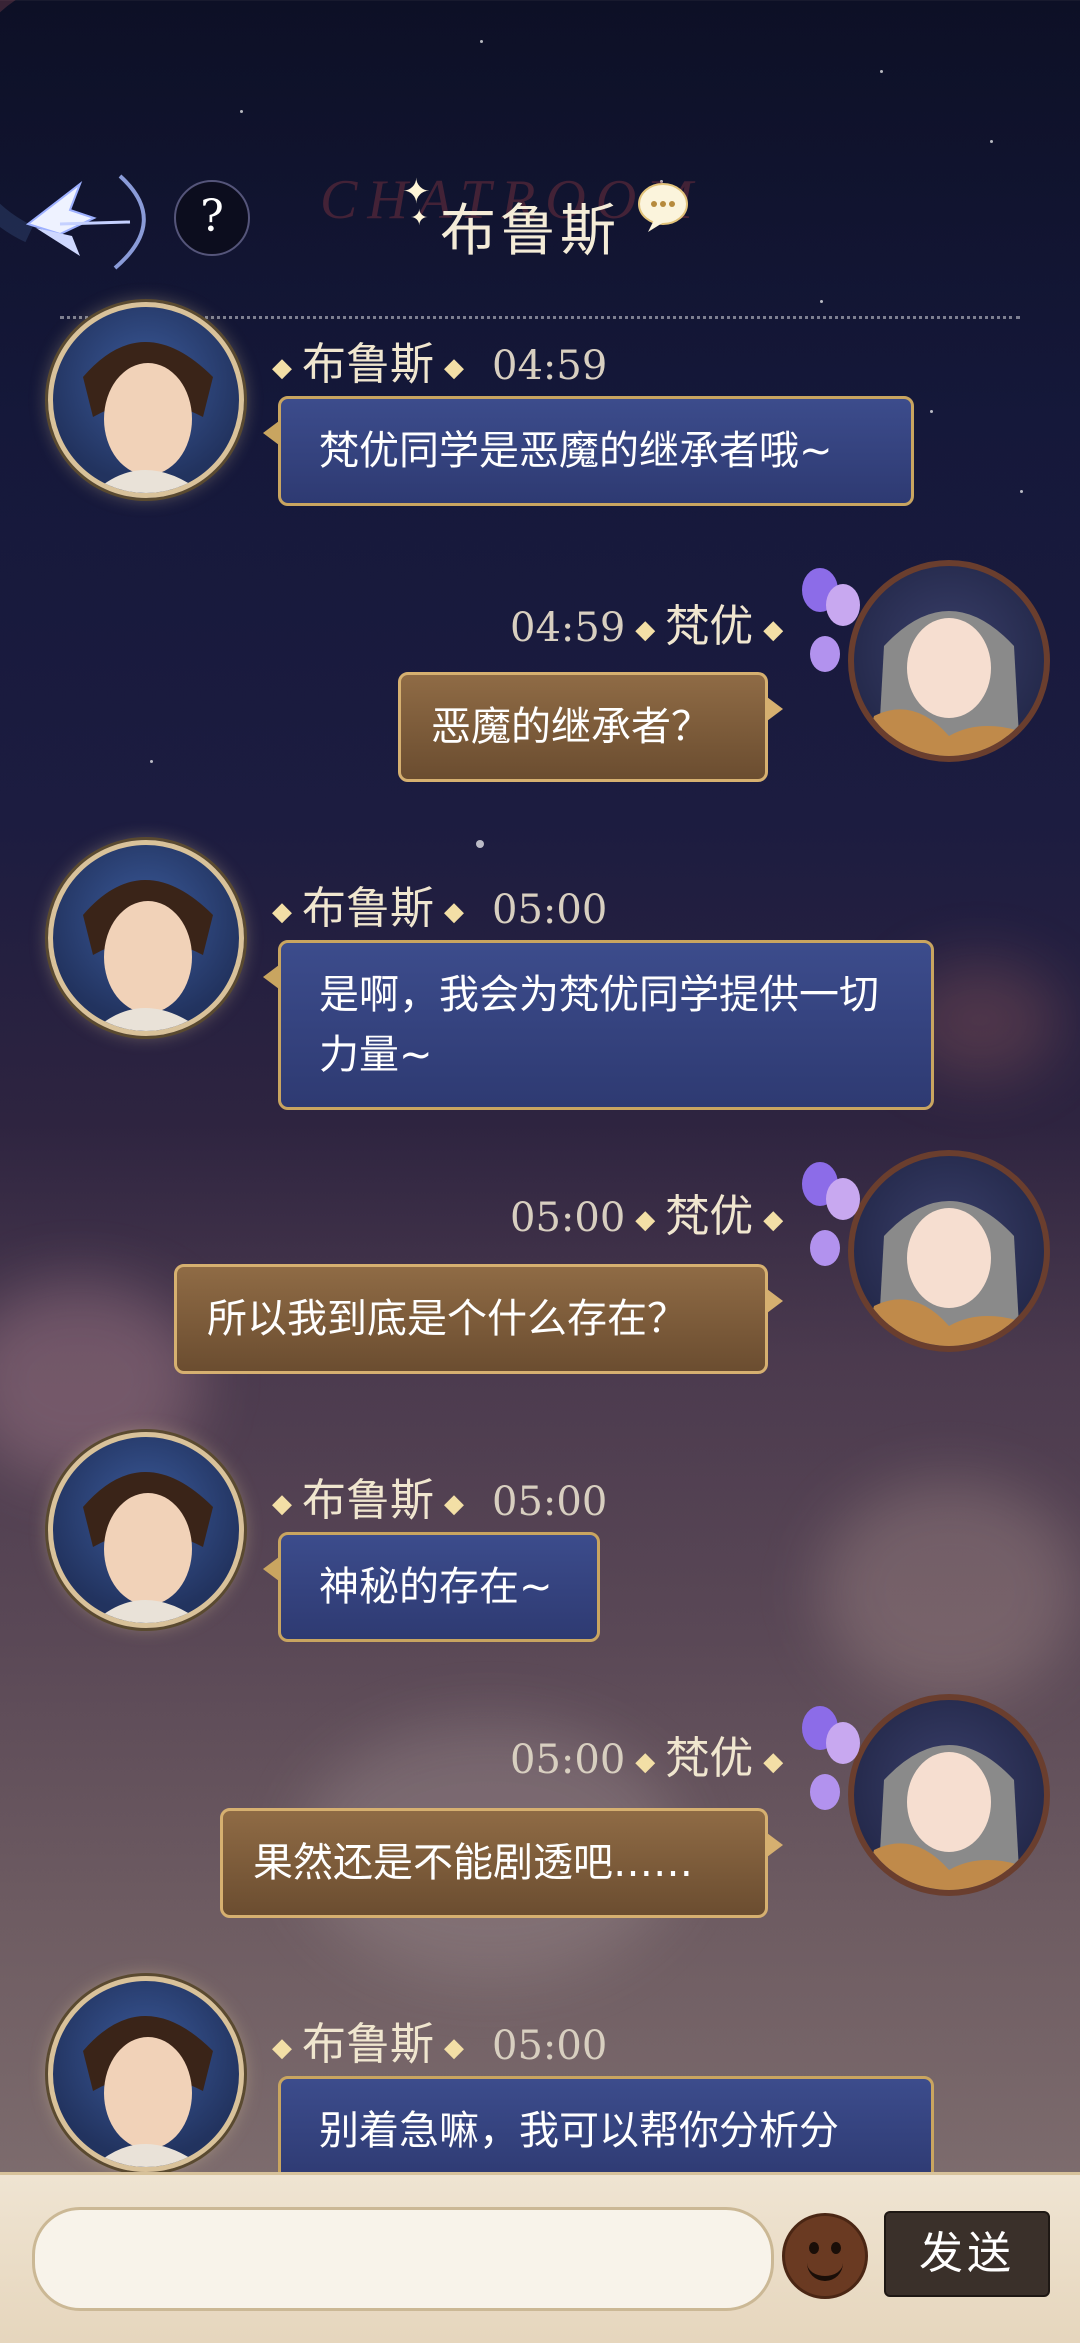 This screenshot has height=2343, width=1080. I want to click on message-bubble: 所以我到底是个什么存在？, so click(478, 1319).